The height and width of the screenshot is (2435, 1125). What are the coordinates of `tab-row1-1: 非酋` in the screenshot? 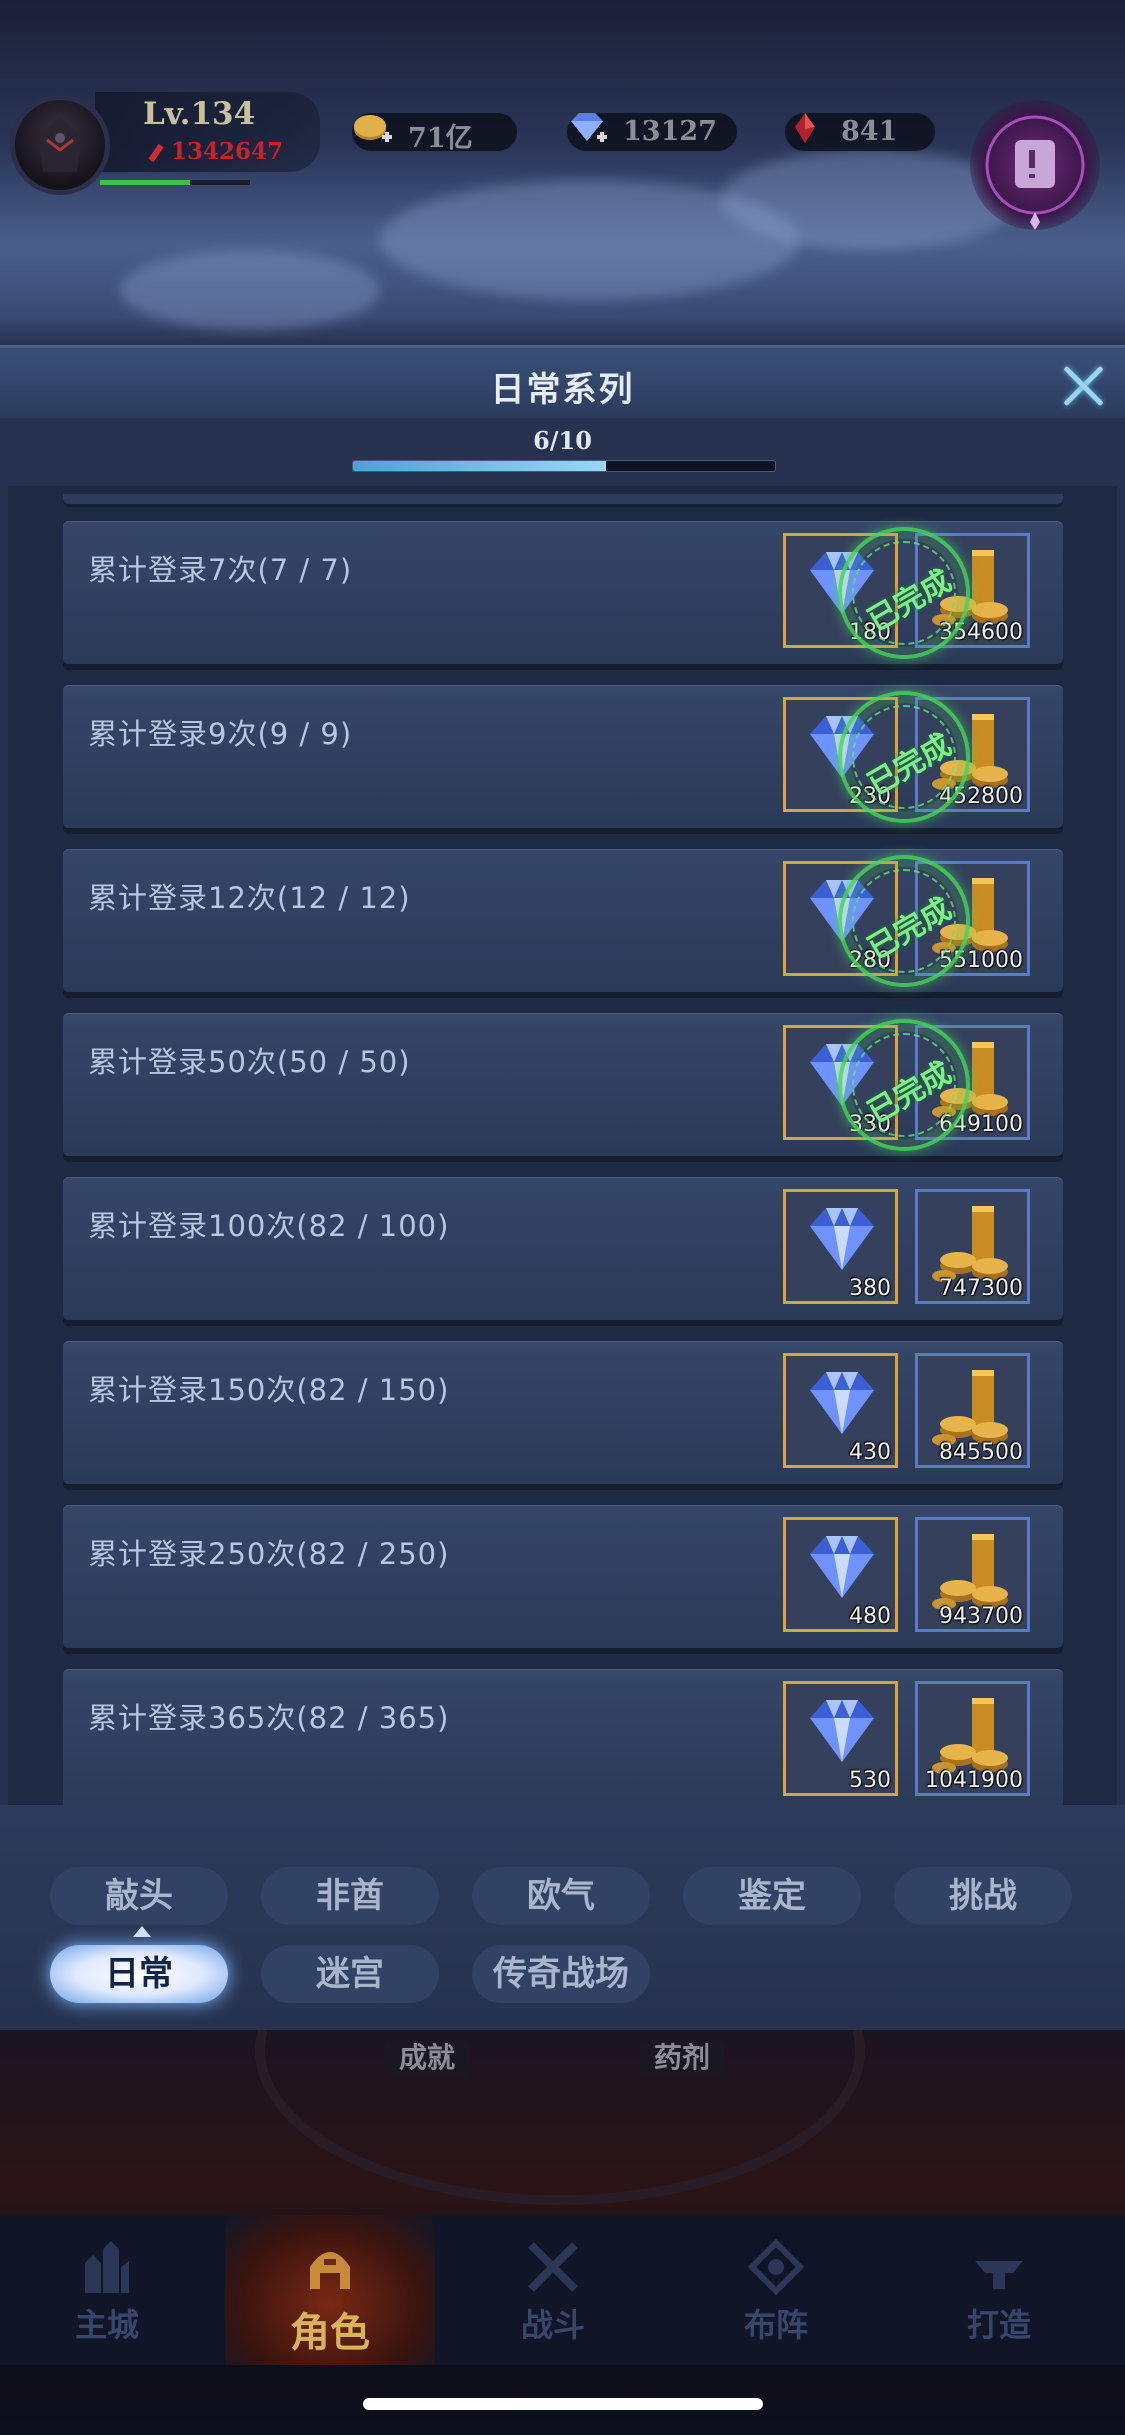 It's located at (350, 1896).